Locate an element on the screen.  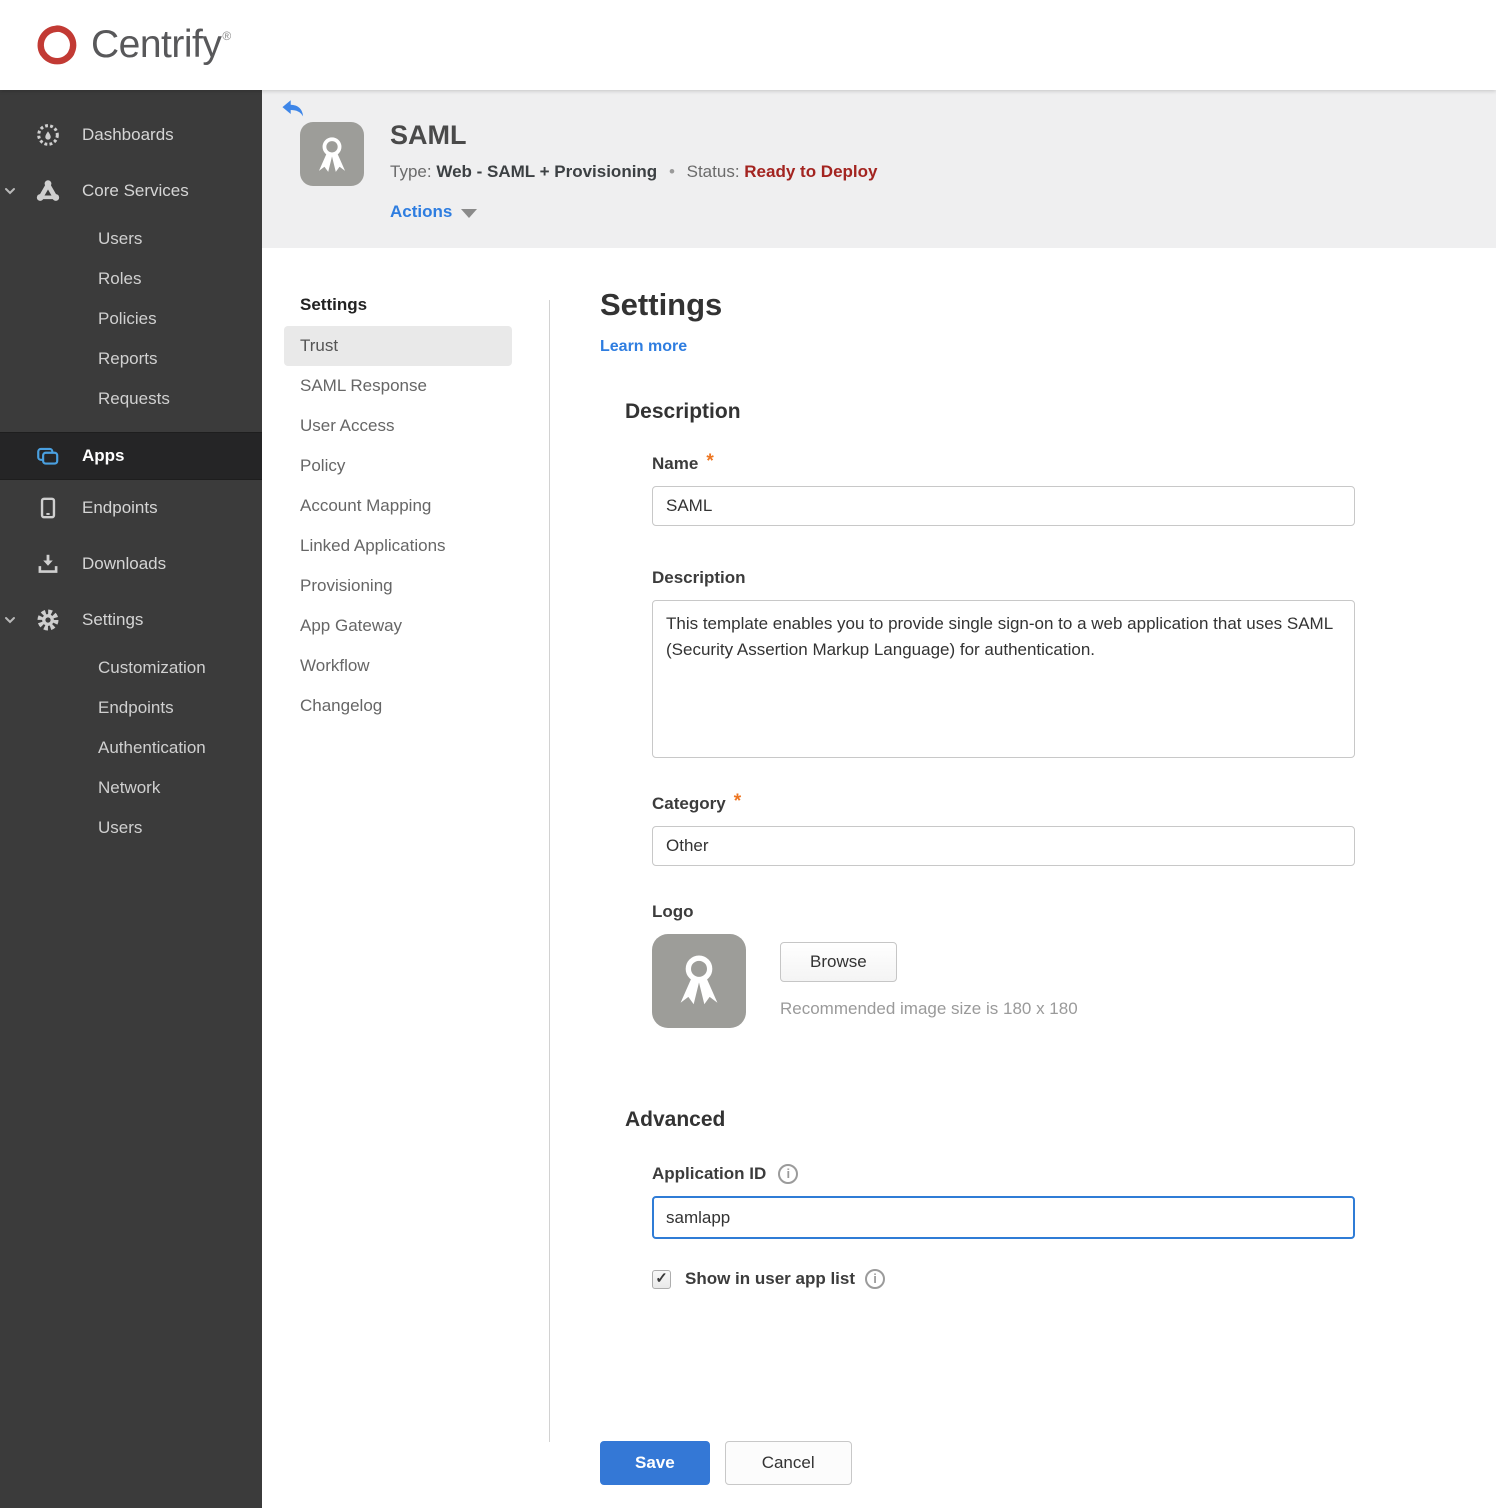
sidebar-item-requests: Requests is located at coordinates (131, 399).